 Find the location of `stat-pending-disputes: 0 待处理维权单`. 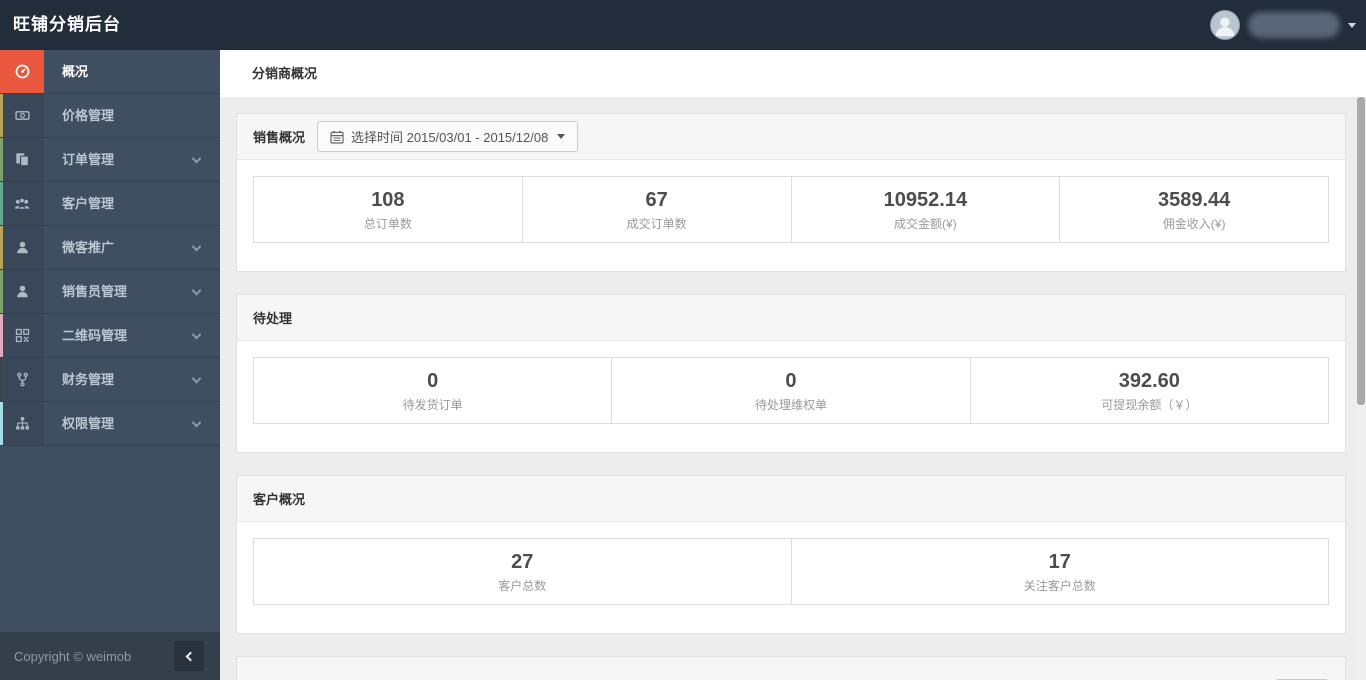

stat-pending-disputes: 0 待处理维权单 is located at coordinates (791, 390).